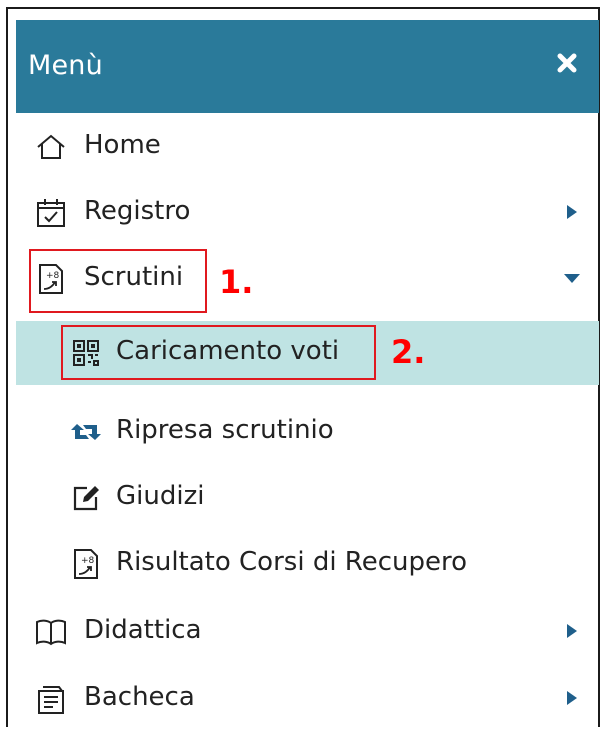  I want to click on submenu-item-giudizi: Giudizi, so click(307, 497).